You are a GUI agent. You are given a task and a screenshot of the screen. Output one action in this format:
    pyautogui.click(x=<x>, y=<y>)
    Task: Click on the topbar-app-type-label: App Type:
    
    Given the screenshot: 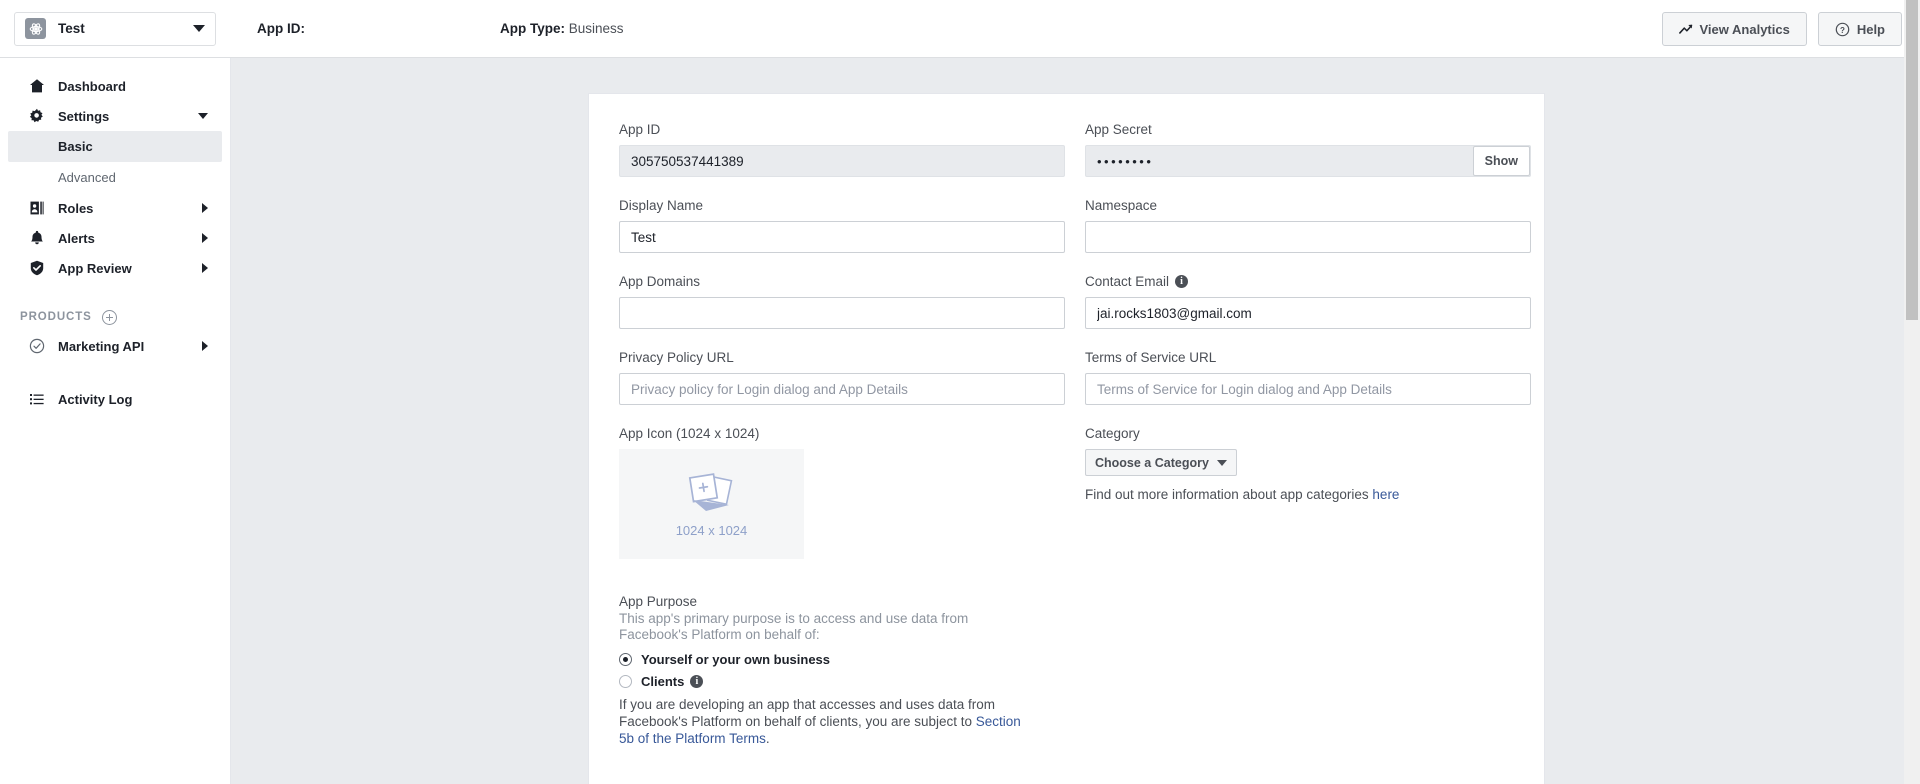 What is the action you would take?
    pyautogui.click(x=532, y=28)
    